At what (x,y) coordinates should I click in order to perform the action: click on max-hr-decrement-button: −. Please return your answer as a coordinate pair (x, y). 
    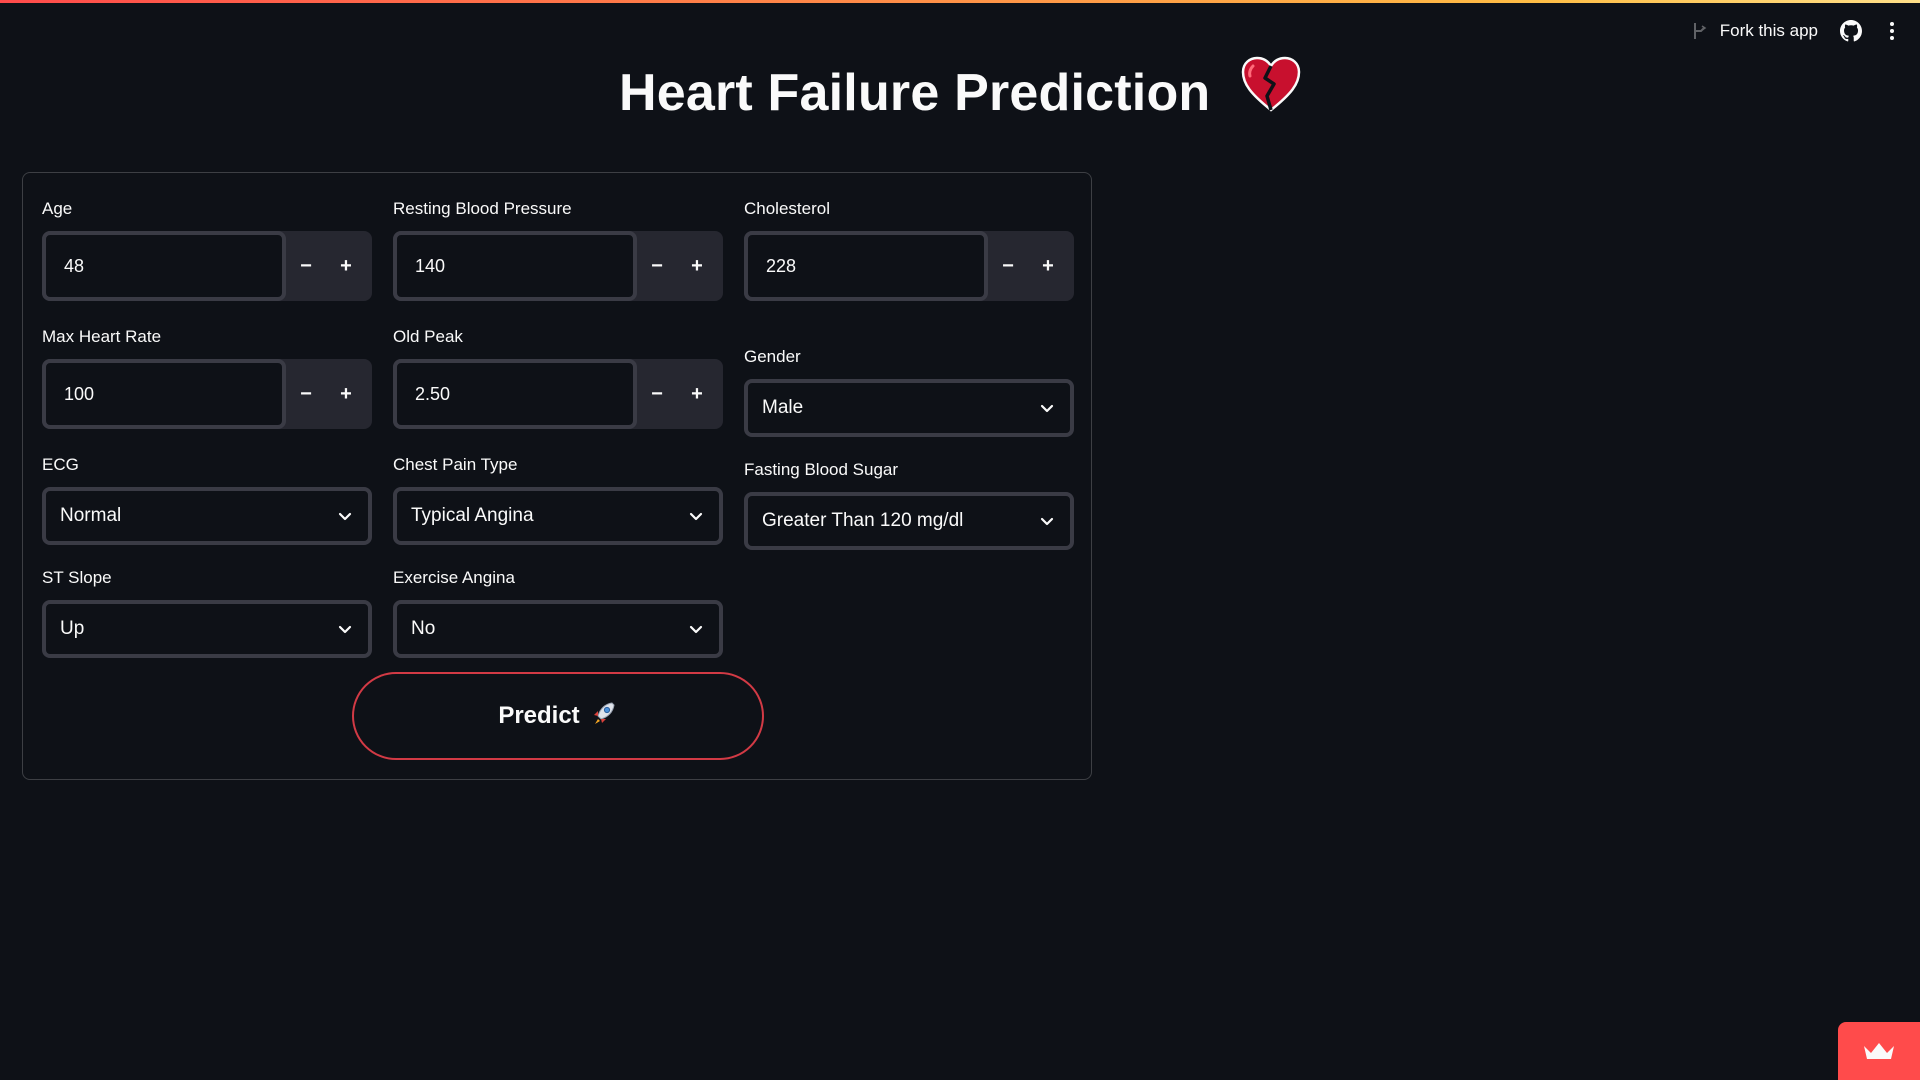
    Looking at the image, I should click on (306, 394).